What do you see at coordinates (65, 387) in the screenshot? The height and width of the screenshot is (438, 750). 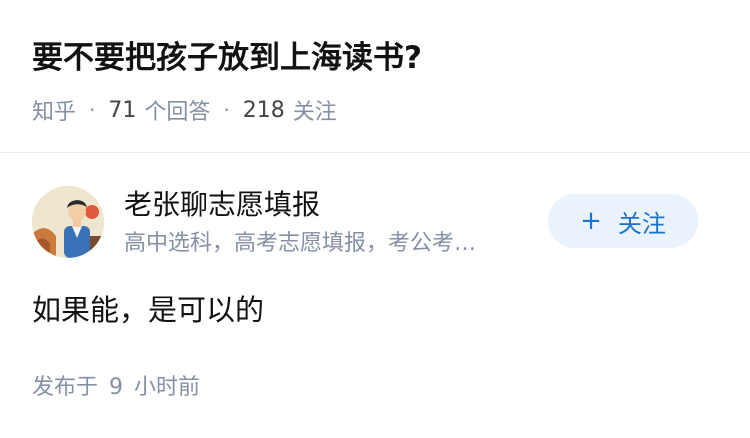 I see `publish-prefix: 发布于` at bounding box center [65, 387].